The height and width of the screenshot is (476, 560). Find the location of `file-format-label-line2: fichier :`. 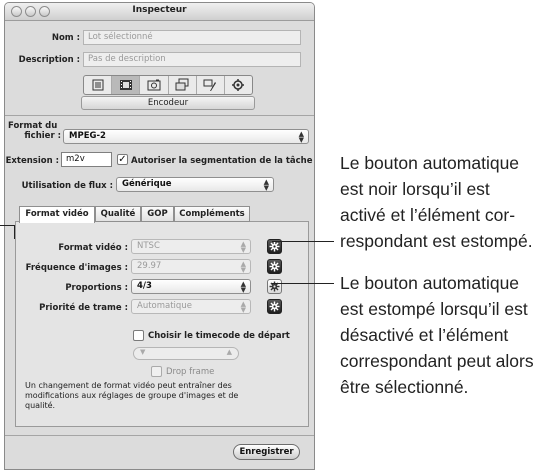

file-format-label-line2: fichier : is located at coordinates (42, 136).